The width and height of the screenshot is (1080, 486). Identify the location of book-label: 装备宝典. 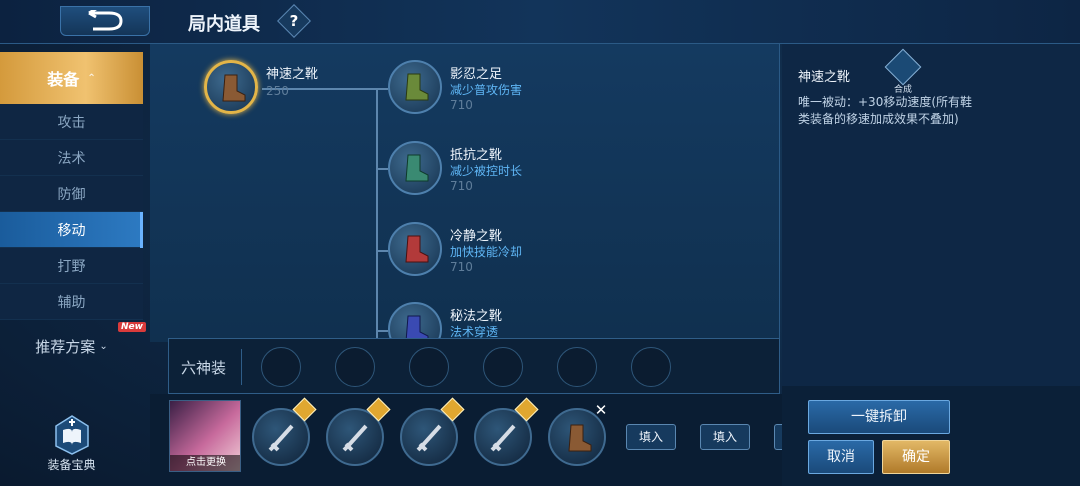
(71, 465).